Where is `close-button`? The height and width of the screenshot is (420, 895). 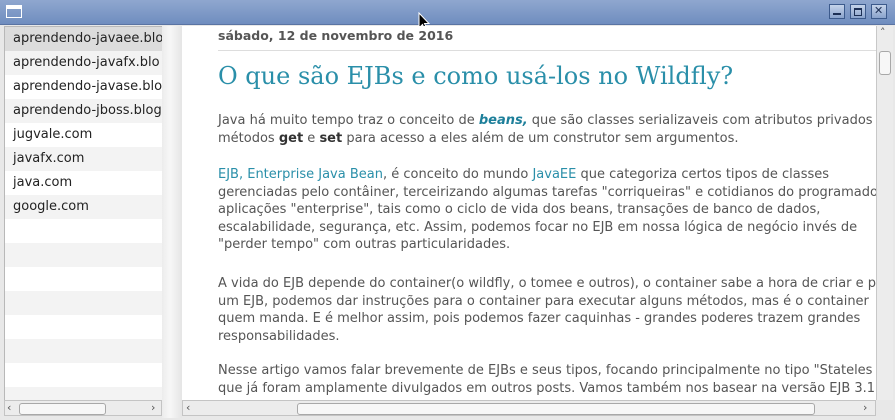 close-button is located at coordinates (879, 11).